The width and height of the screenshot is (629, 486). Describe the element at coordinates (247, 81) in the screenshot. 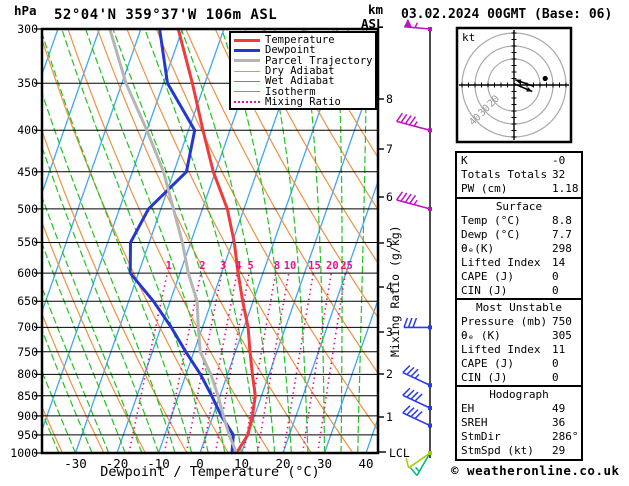

I see `legend-swatch-wet-adiabat` at that location.